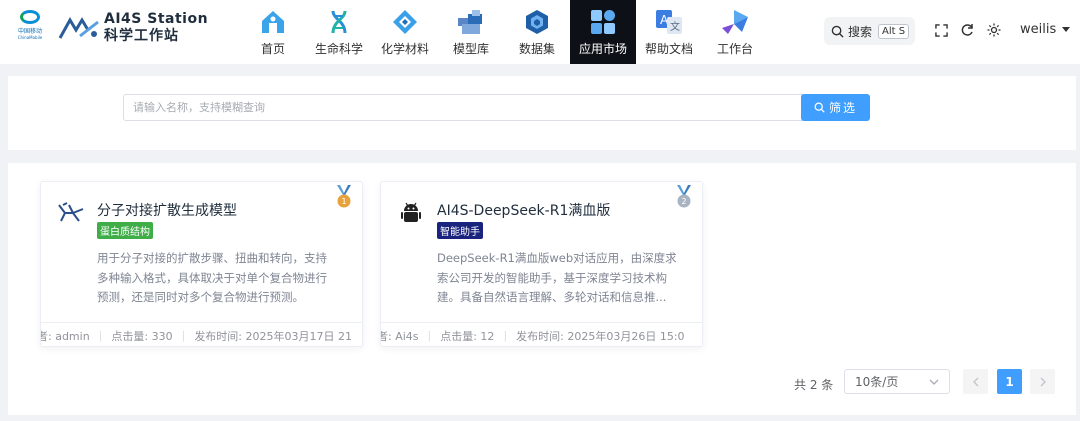 Image resolution: width=1080 pixels, height=421 pixels. Describe the element at coordinates (463, 107) in the screenshot. I see `app-search-input` at that location.